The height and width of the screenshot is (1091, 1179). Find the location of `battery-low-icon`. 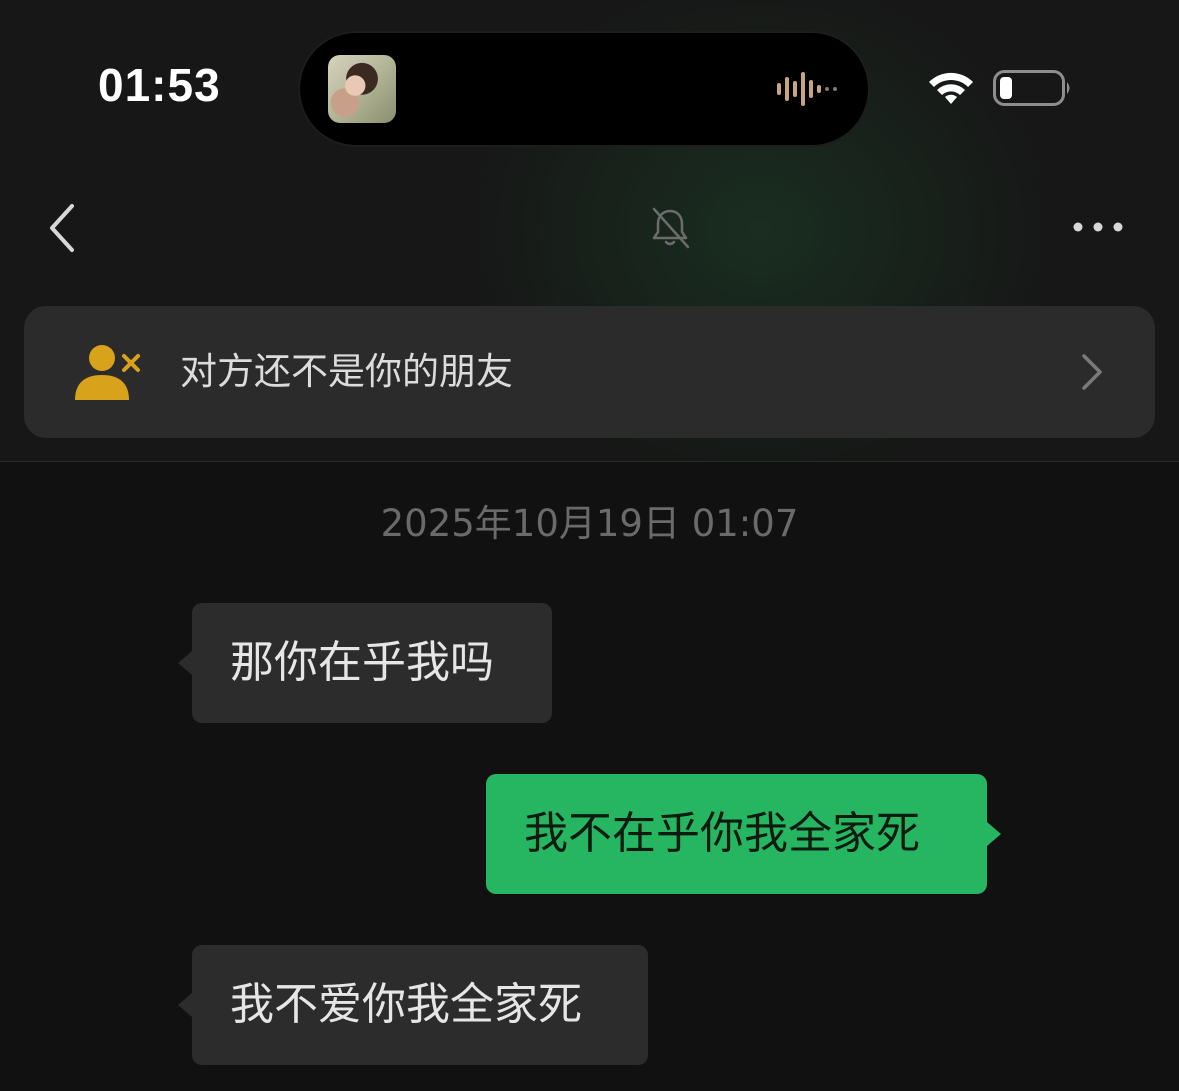

battery-low-icon is located at coordinates (1031, 88).